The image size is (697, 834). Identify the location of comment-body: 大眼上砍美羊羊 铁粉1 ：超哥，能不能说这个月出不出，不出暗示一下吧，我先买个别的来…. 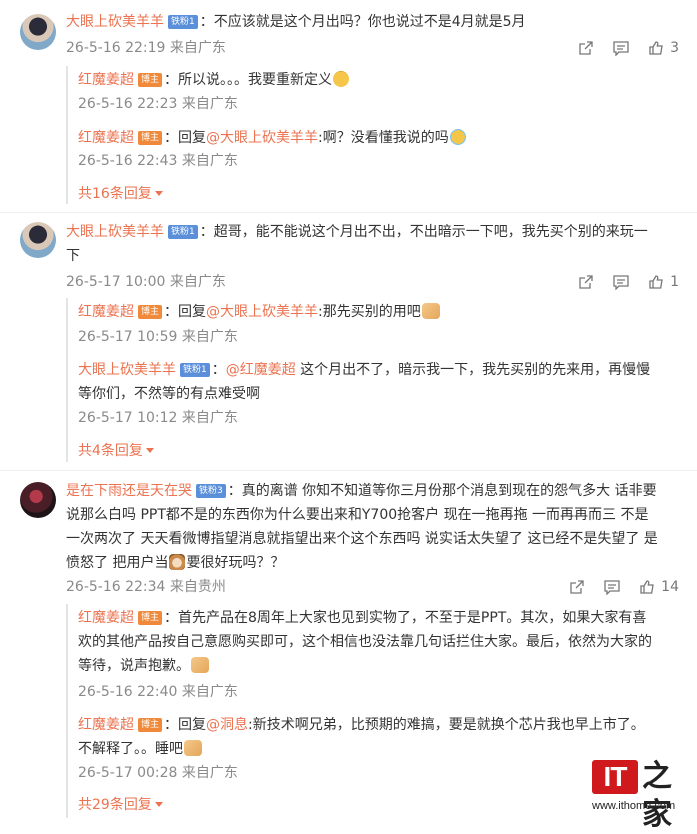
(357, 232).